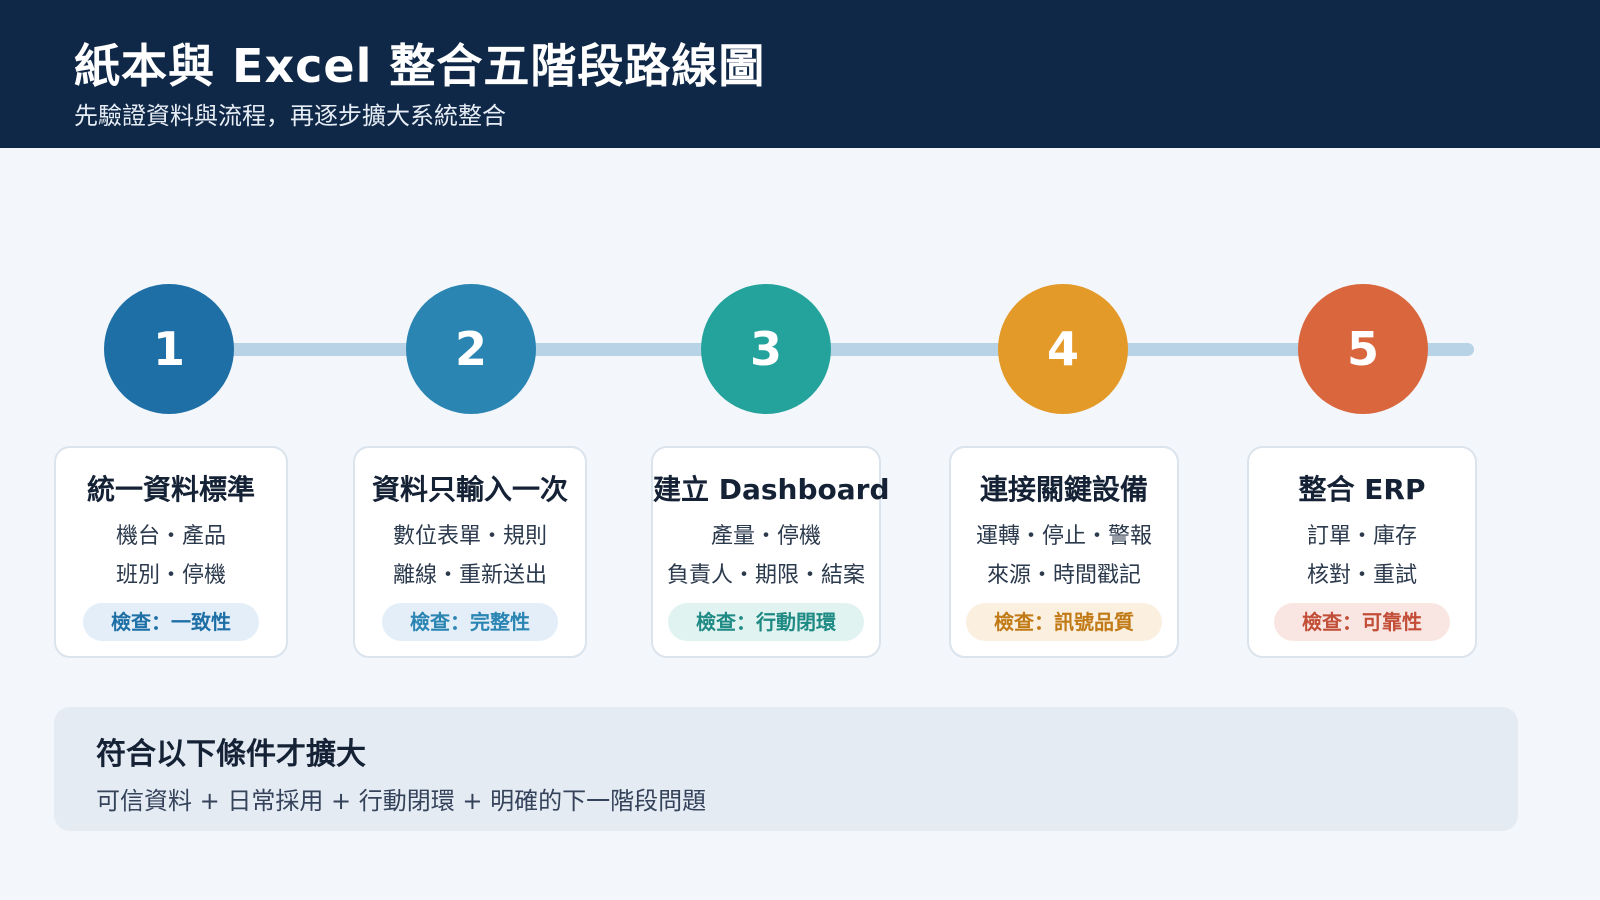 This screenshot has height=900, width=1600. Describe the element at coordinates (1361, 575) in the screenshot. I see `stage-5-detail-2: 核對・重試` at that location.